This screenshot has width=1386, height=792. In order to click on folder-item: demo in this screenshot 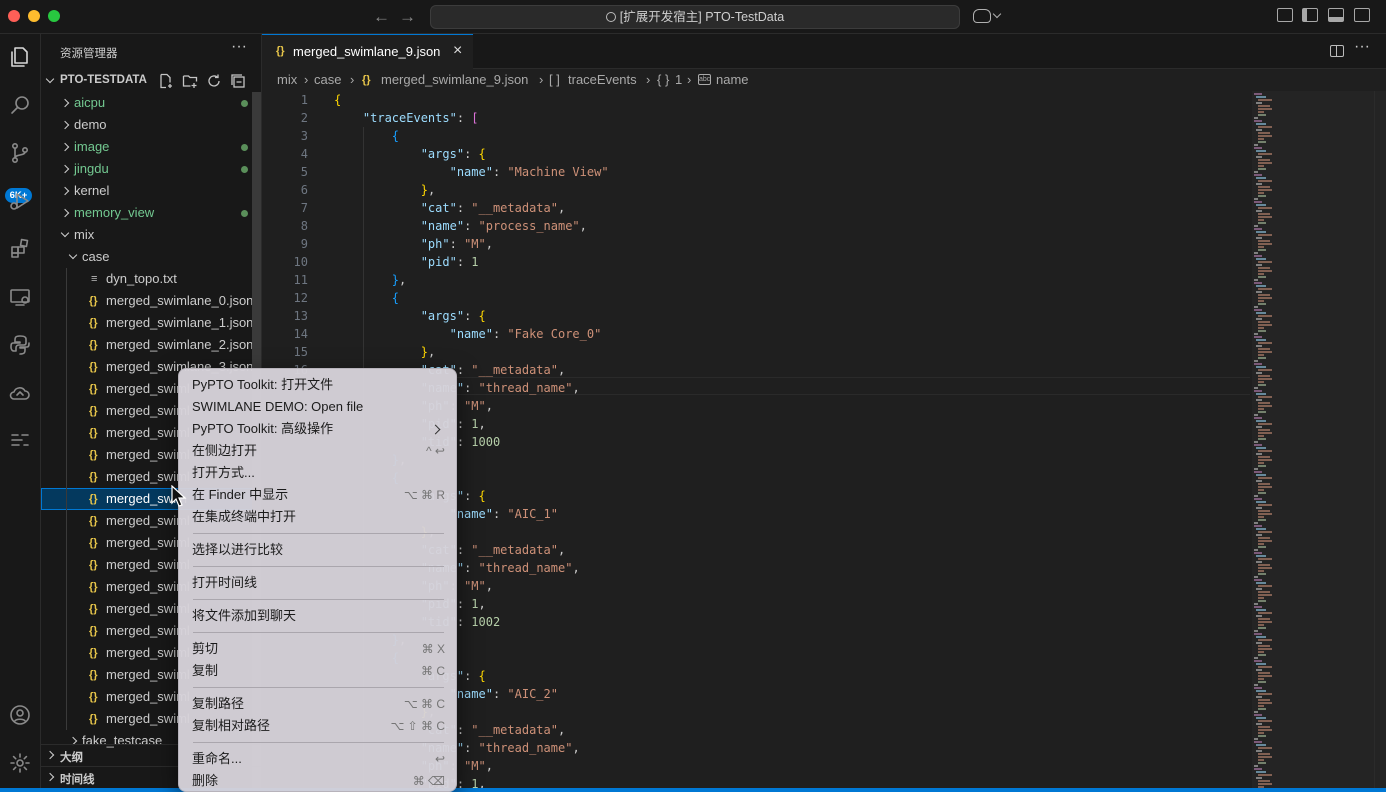, I will do `click(147, 125)`.